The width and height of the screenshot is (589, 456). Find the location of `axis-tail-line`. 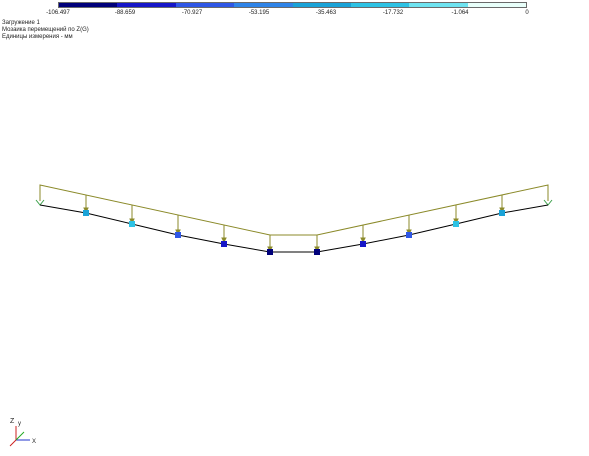

axis-tail-line is located at coordinates (13, 443).